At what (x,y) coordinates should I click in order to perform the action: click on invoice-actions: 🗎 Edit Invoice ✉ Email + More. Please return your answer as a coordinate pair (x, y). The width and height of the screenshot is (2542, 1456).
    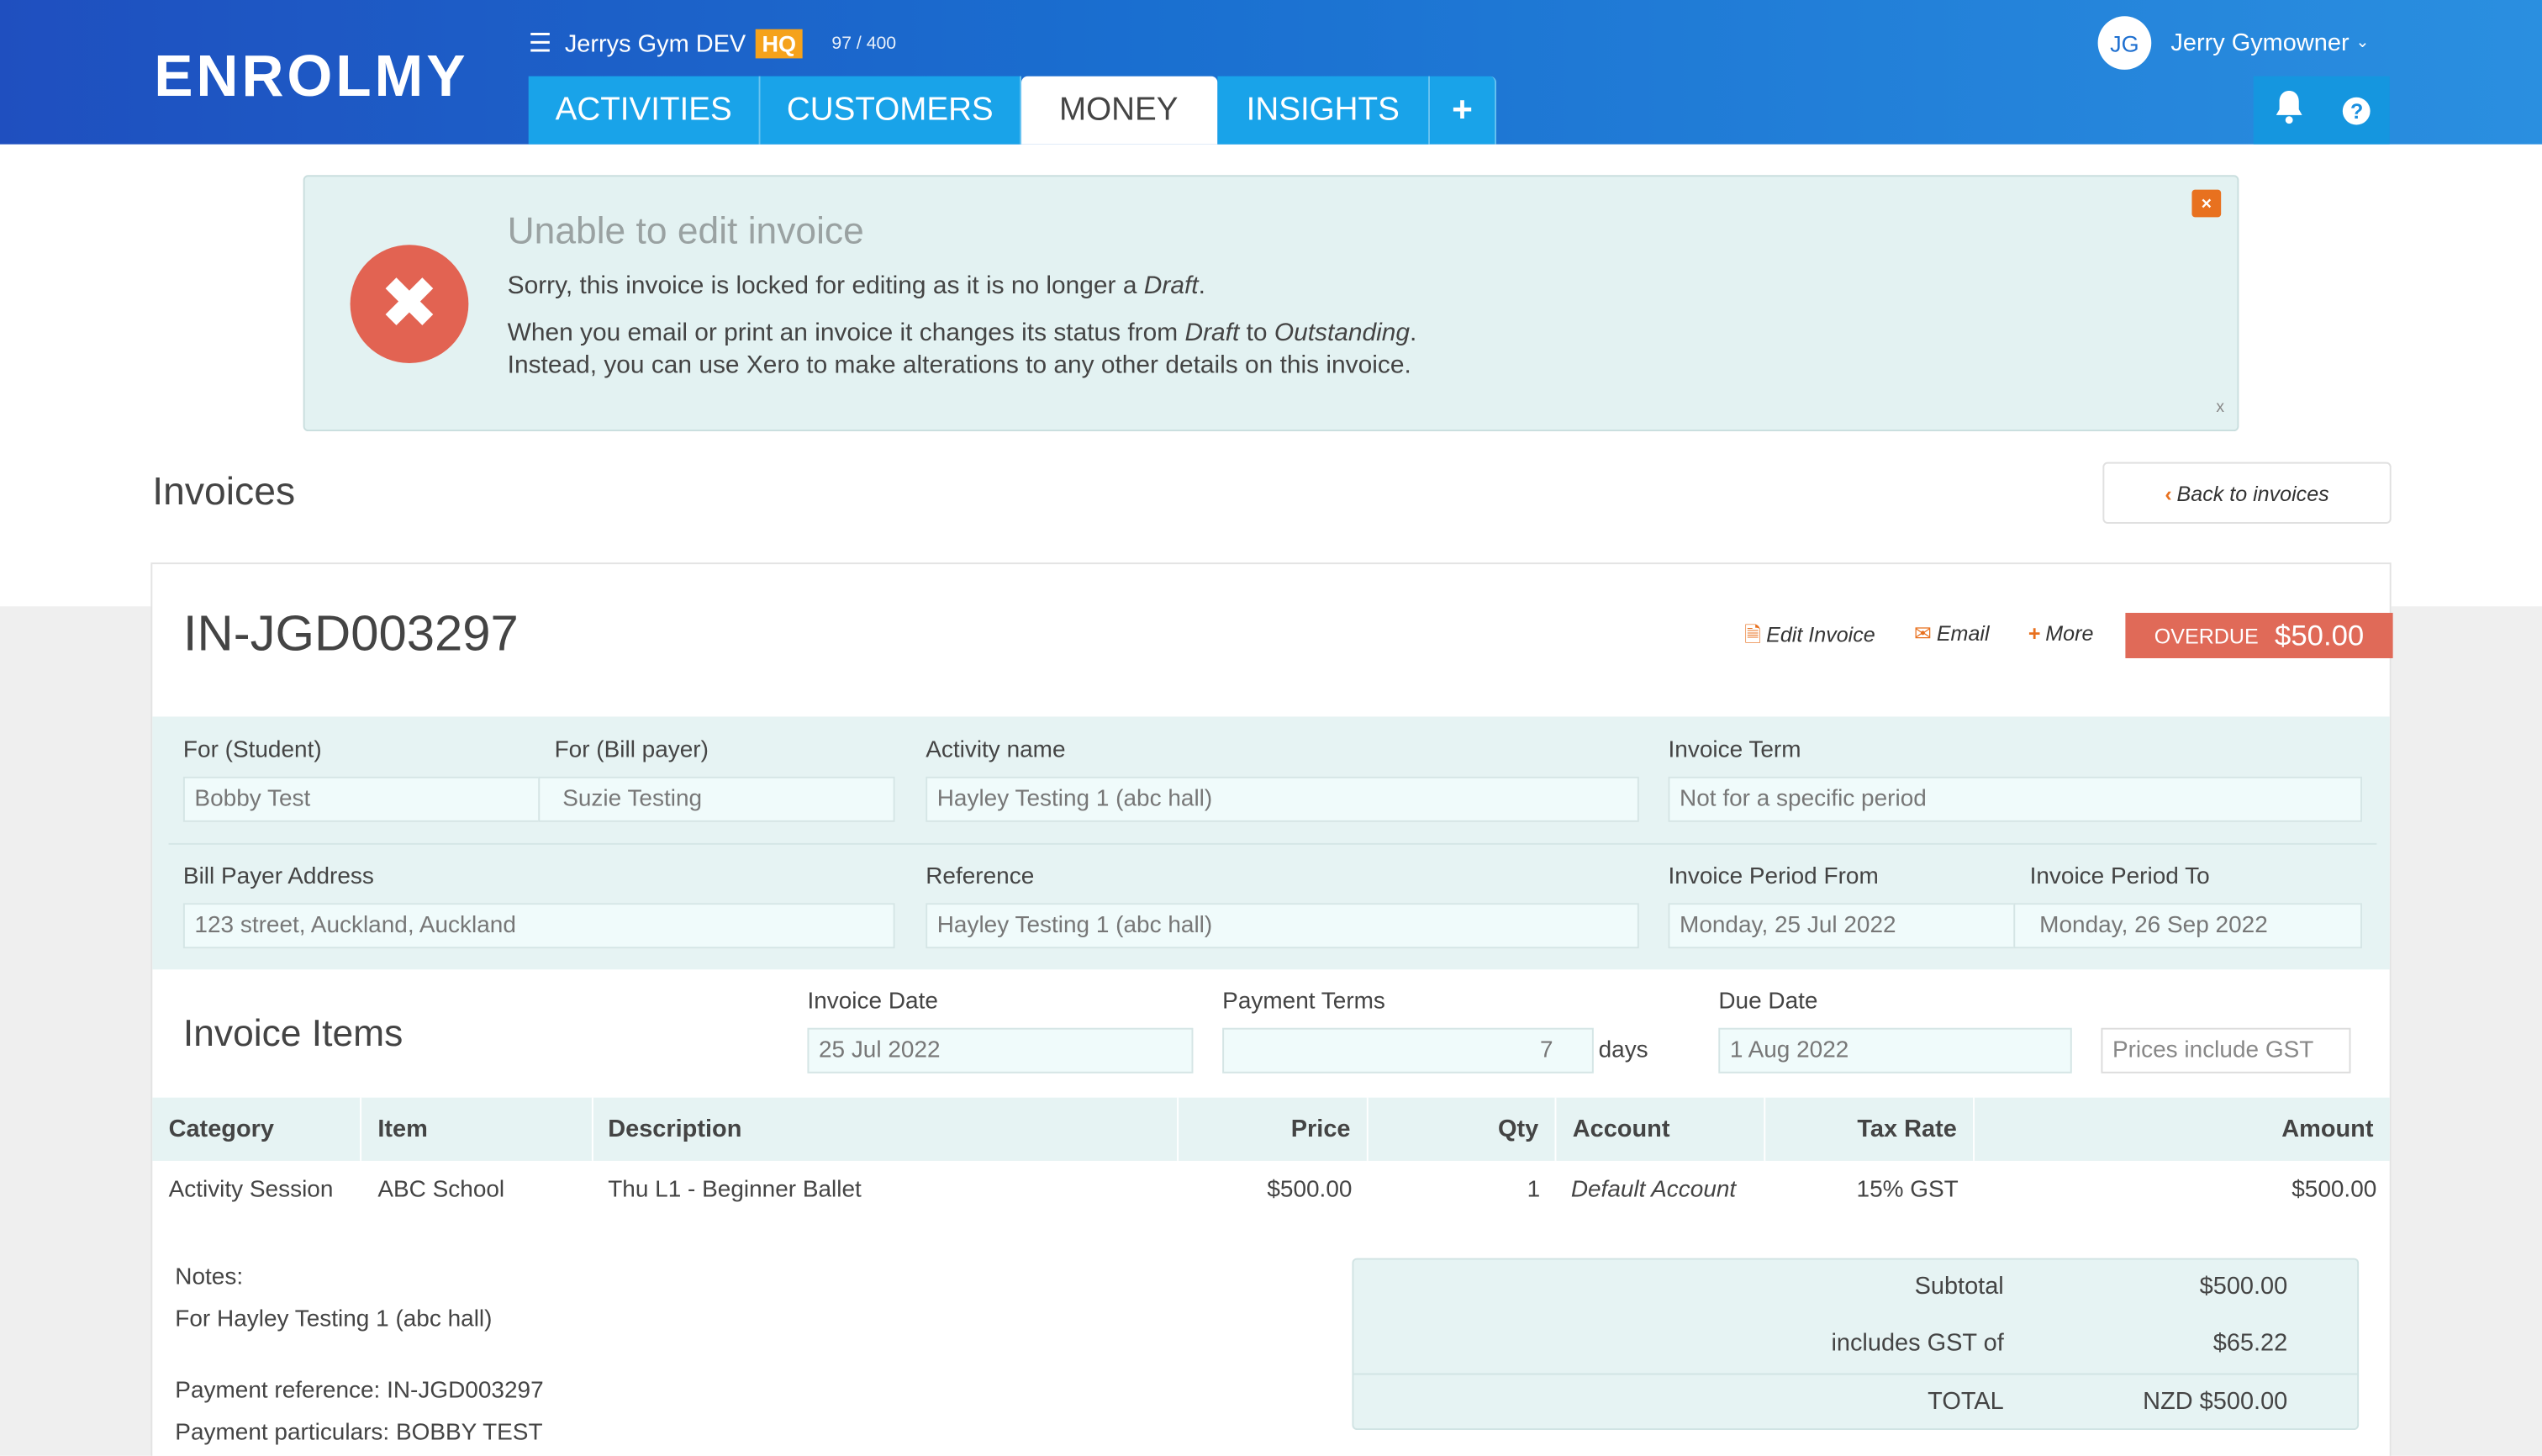
    Looking at the image, I should click on (1918, 639).